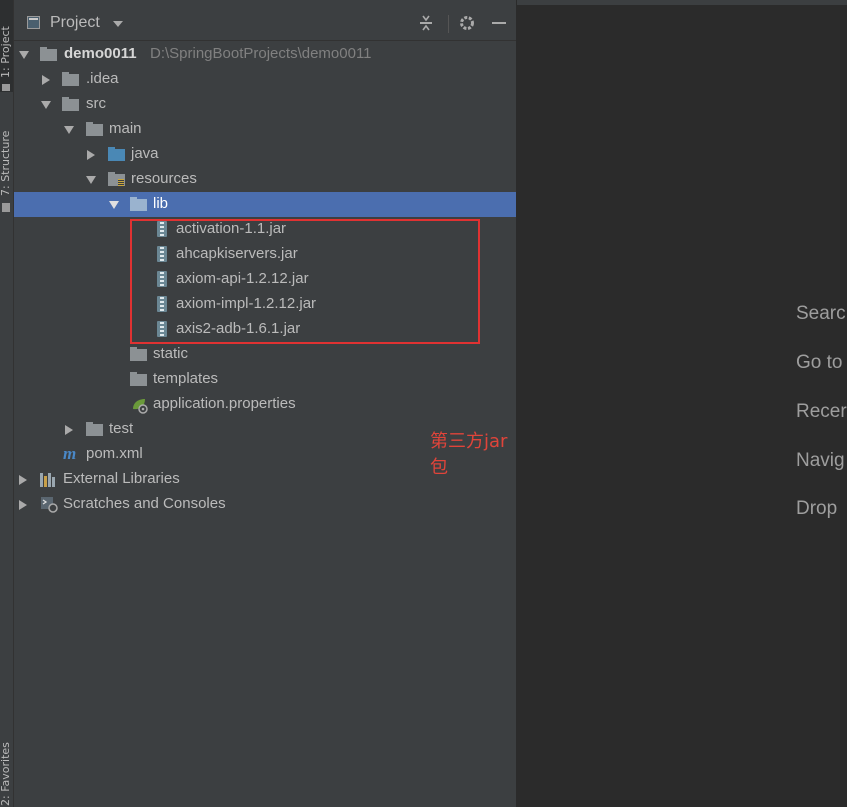  What do you see at coordinates (265, 354) in the screenshot?
I see `tree-node-static: static` at bounding box center [265, 354].